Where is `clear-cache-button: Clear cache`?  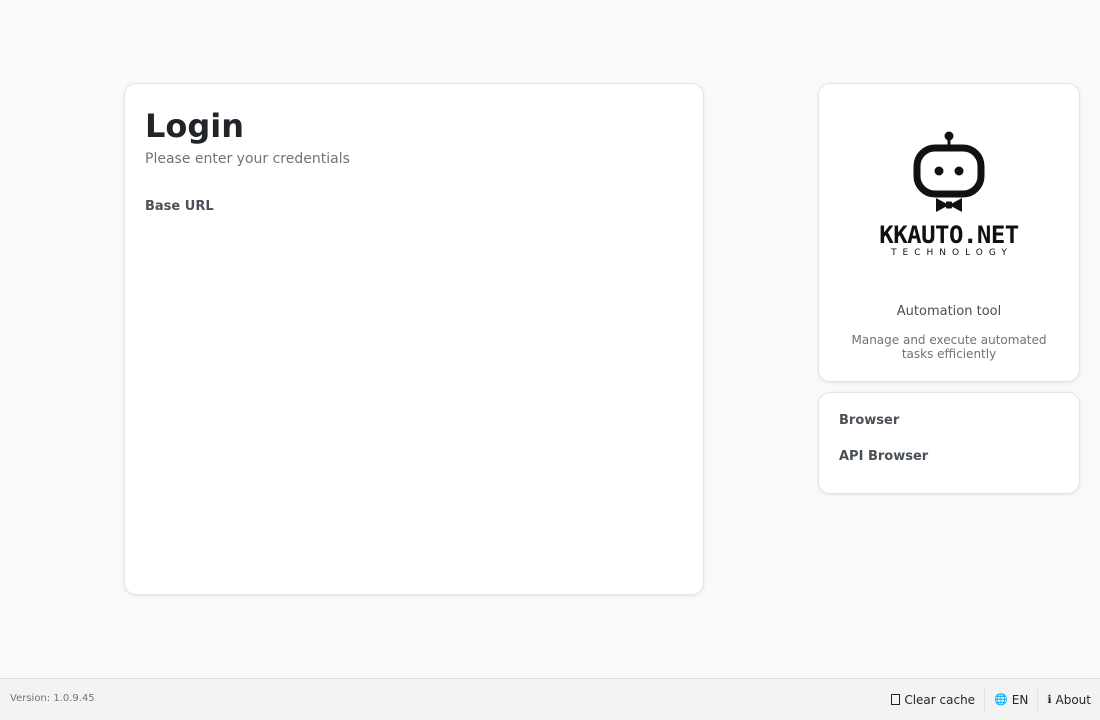
clear-cache-button: Clear cache is located at coordinates (933, 700).